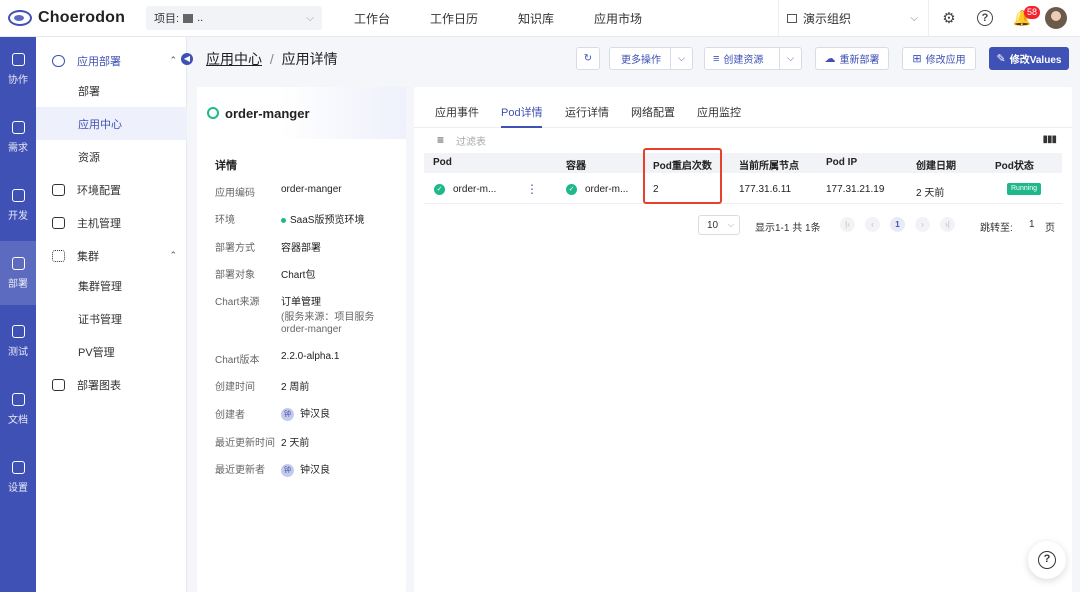  I want to click on tab-pod-details: Pod详情, so click(522, 112).